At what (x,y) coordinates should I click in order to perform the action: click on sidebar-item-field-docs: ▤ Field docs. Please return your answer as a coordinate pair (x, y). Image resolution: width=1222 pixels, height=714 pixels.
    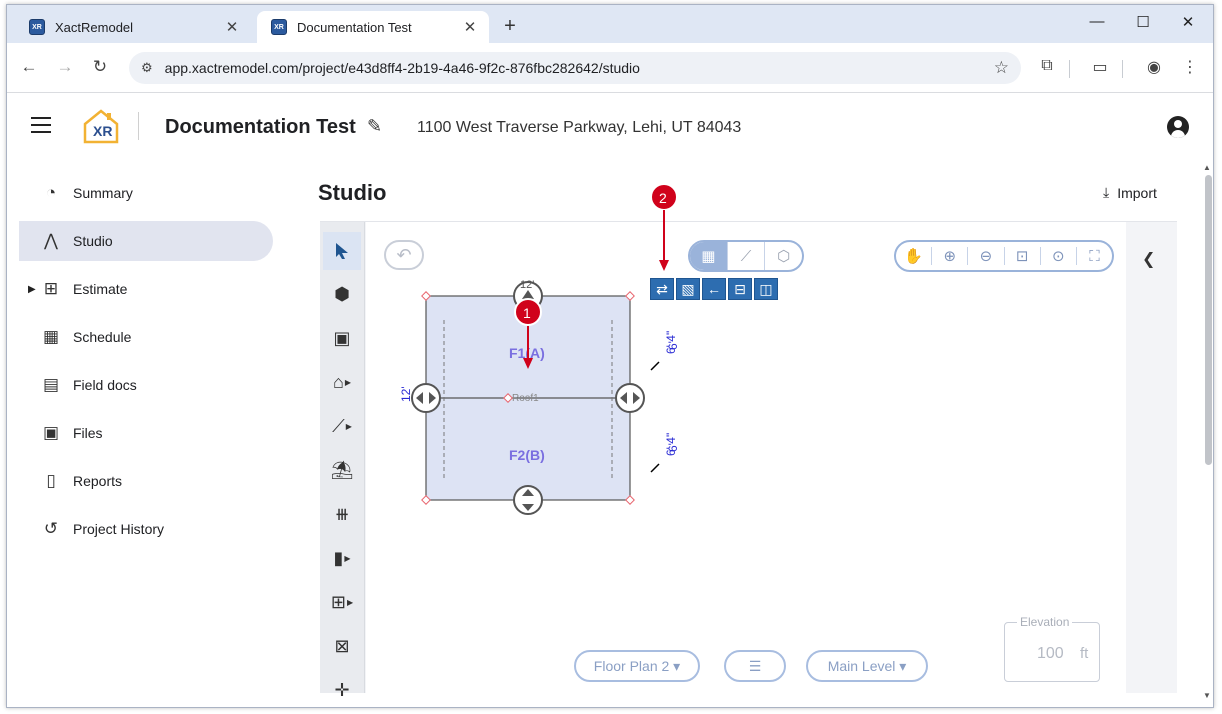
    Looking at the image, I should click on (147, 385).